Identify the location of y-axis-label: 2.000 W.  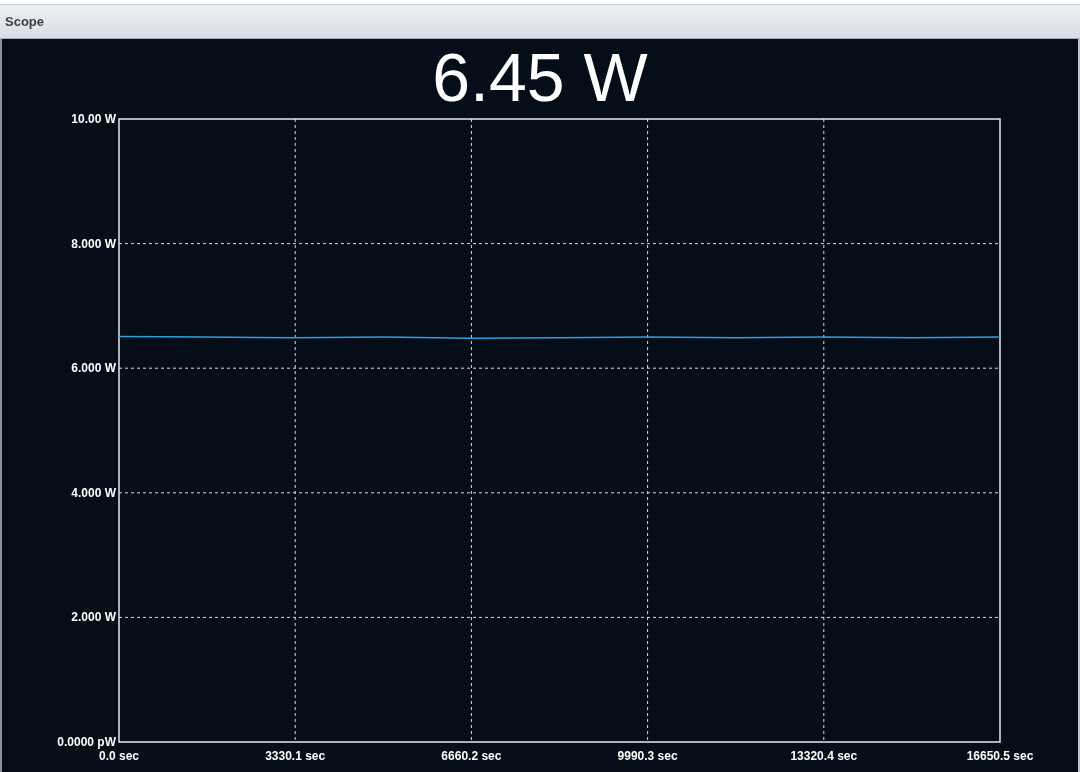
(93, 617).